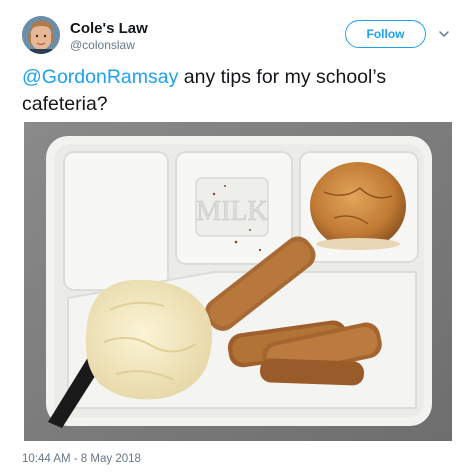 The width and height of the screenshot is (474, 474). Describe the element at coordinates (81, 459) in the screenshot. I see `tweet-timestamp: 10:44 AM - 8 May 2018` at that location.